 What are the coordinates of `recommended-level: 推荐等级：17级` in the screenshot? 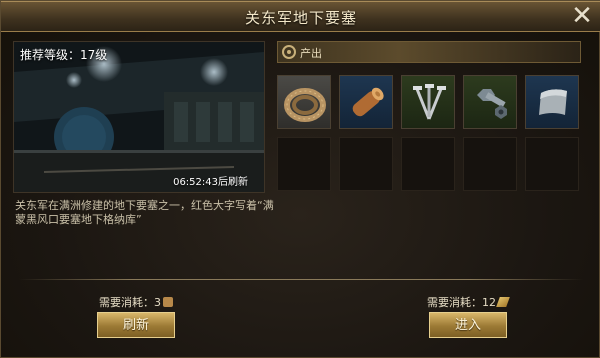 It's located at (64, 55).